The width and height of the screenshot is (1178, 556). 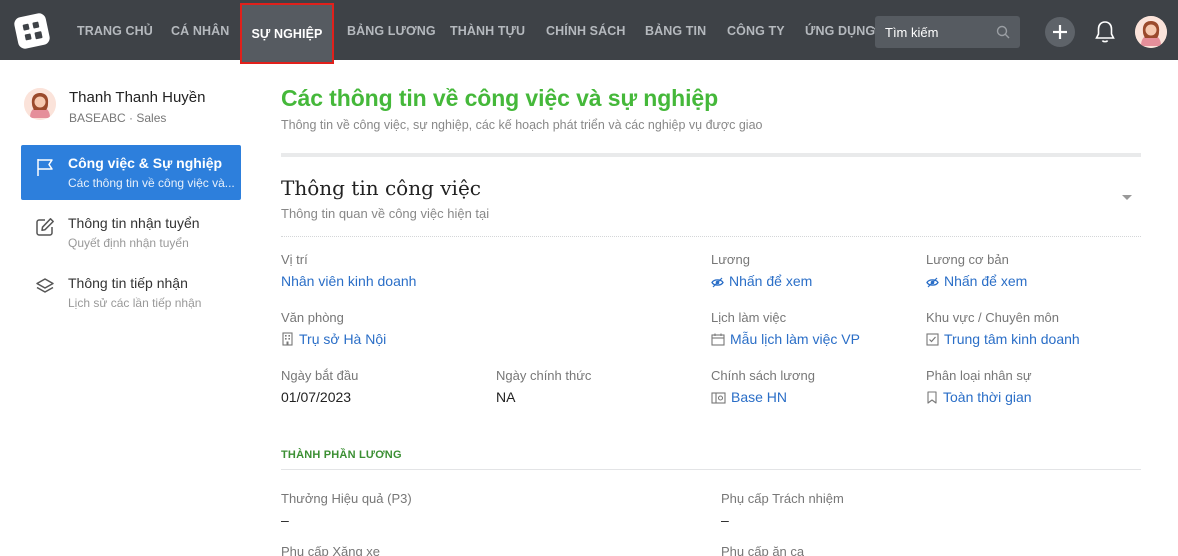 What do you see at coordinates (343, 339) in the screenshot?
I see `office-text: Trụ sở Hà Nội` at bounding box center [343, 339].